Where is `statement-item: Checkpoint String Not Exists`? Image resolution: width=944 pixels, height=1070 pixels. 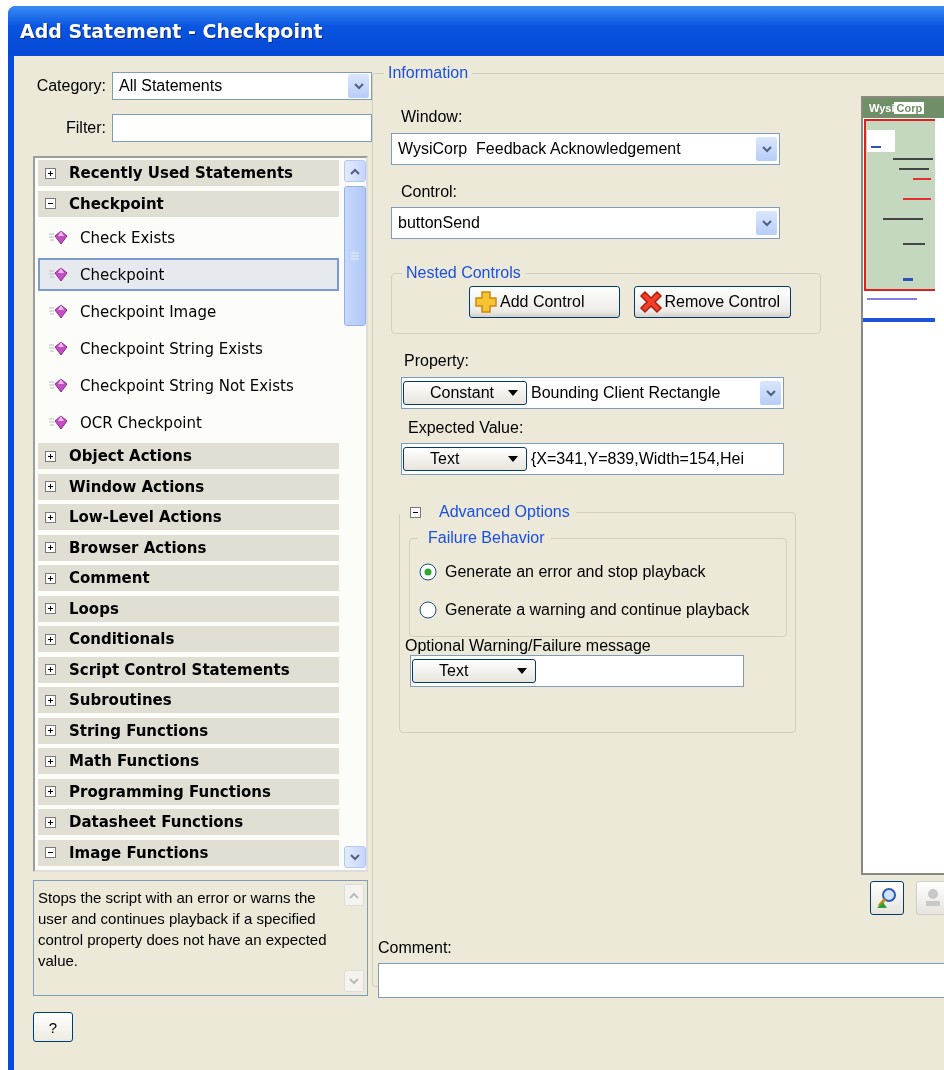
statement-item: Checkpoint String Not Exists is located at coordinates (189, 385).